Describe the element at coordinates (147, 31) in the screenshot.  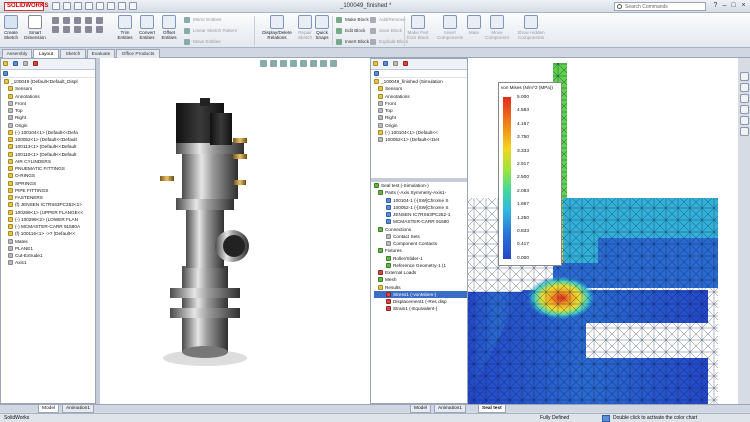
I see `convert-entities-button: Convert Entities` at that location.